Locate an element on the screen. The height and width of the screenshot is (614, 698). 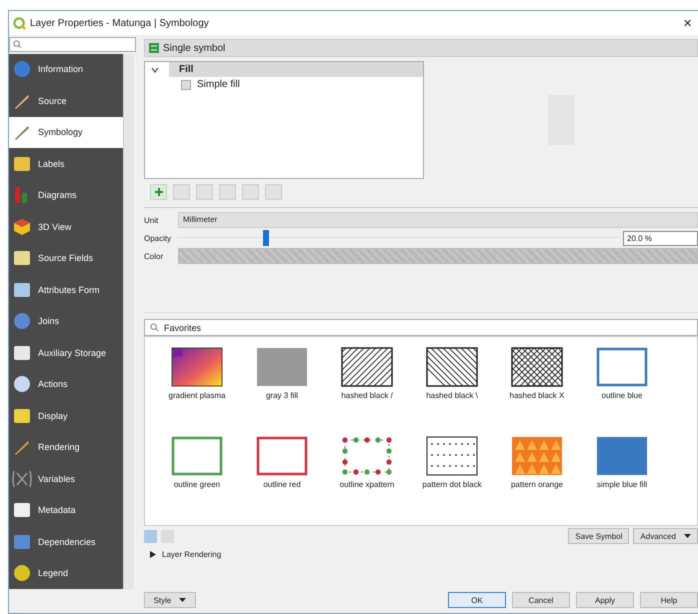
symbol-icon is located at coordinates (154, 48).